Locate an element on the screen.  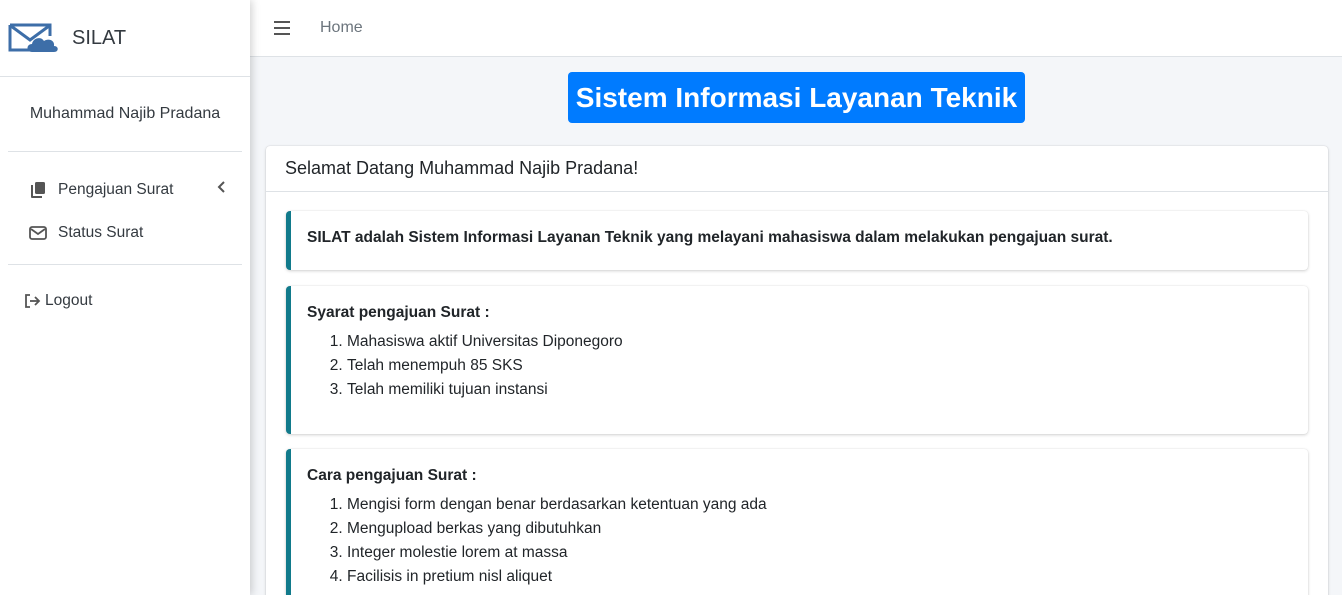
logout-link: Logout is located at coordinates (125, 300).